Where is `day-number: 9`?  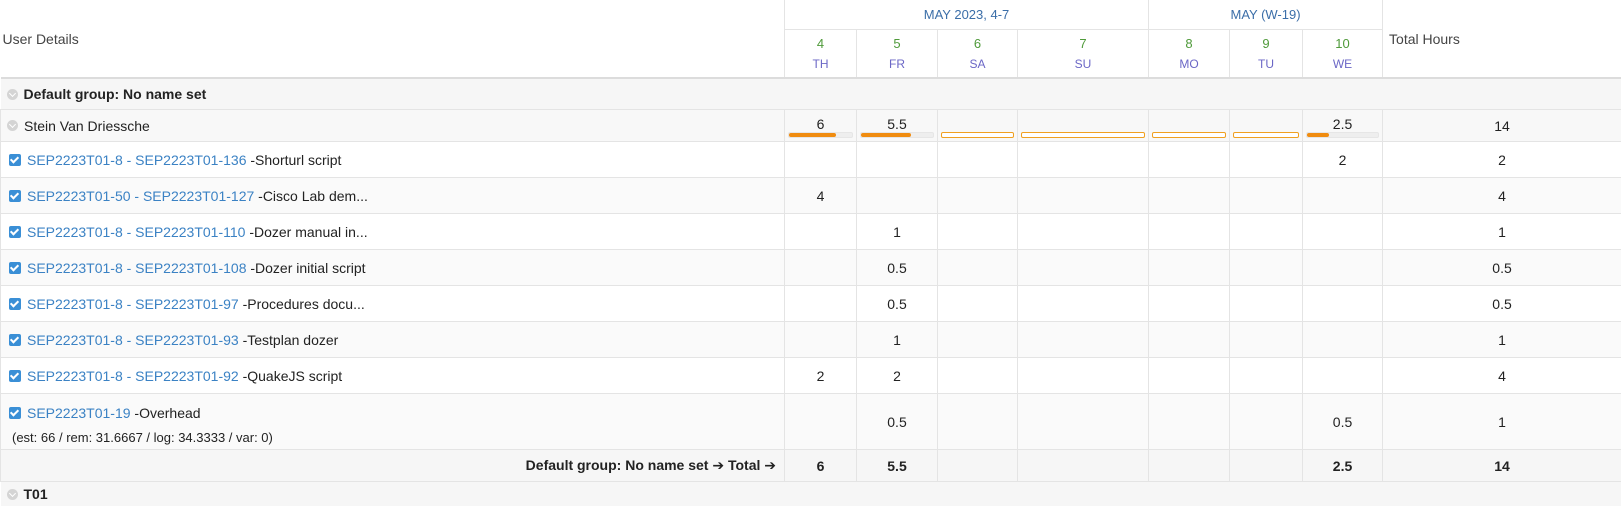
day-number: 9 is located at coordinates (1266, 43).